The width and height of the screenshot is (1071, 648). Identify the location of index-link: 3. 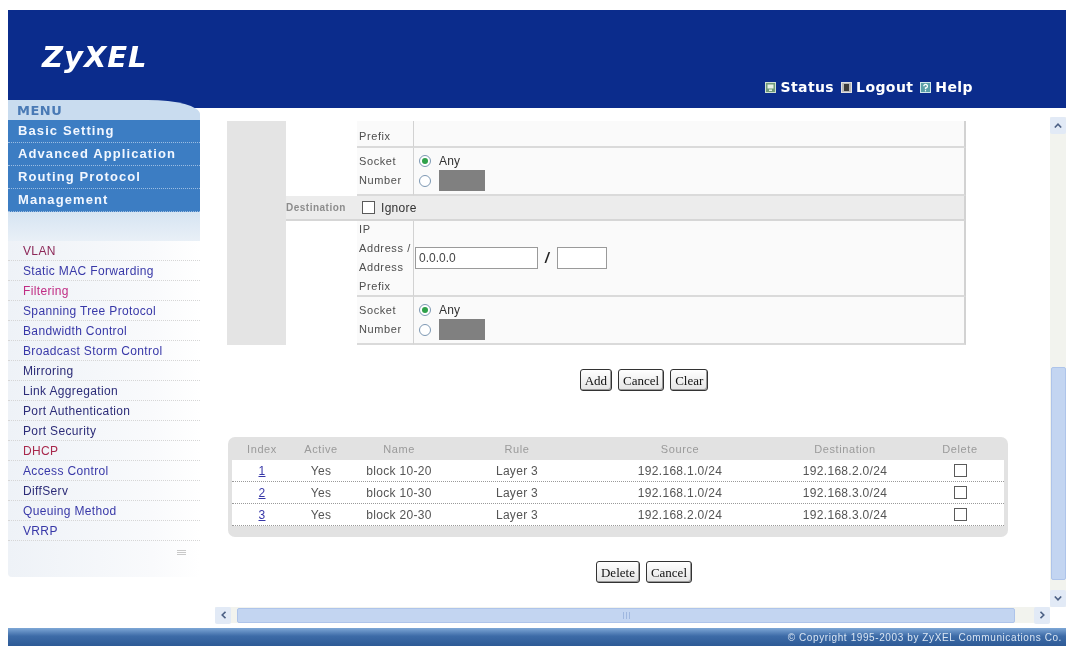
(262, 514).